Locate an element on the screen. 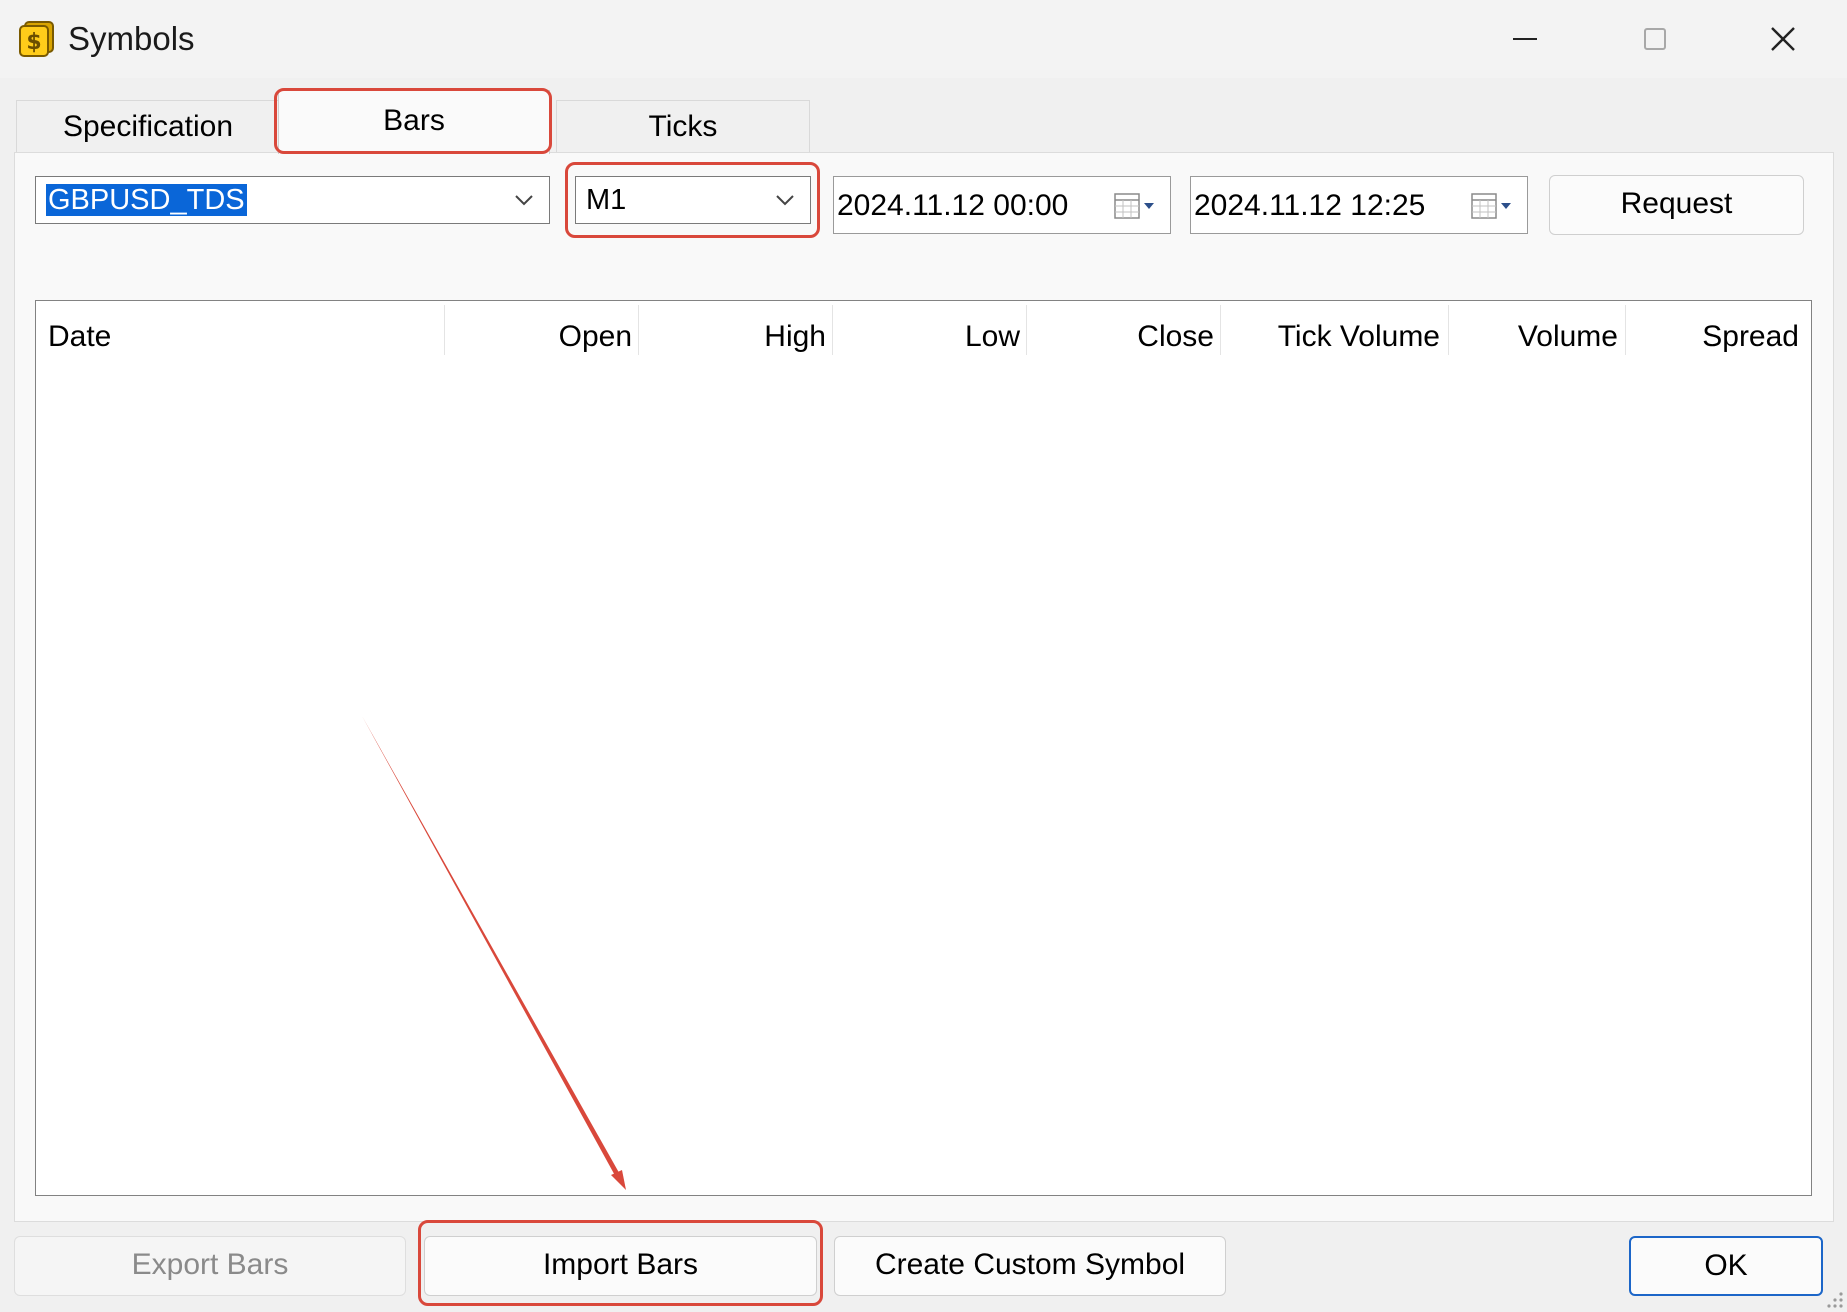 This screenshot has height=1312, width=1847. column-header-open: Open is located at coordinates (539, 337).